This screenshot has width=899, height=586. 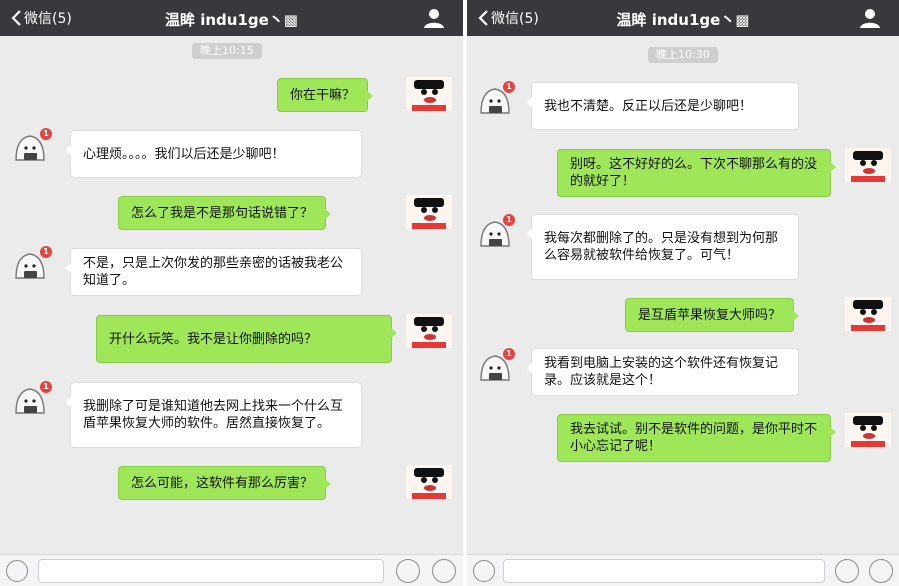 What do you see at coordinates (213, 154) in the screenshot?
I see `message-bubble-in: 心理烦。。。。我们以后还是少聊吧！` at bounding box center [213, 154].